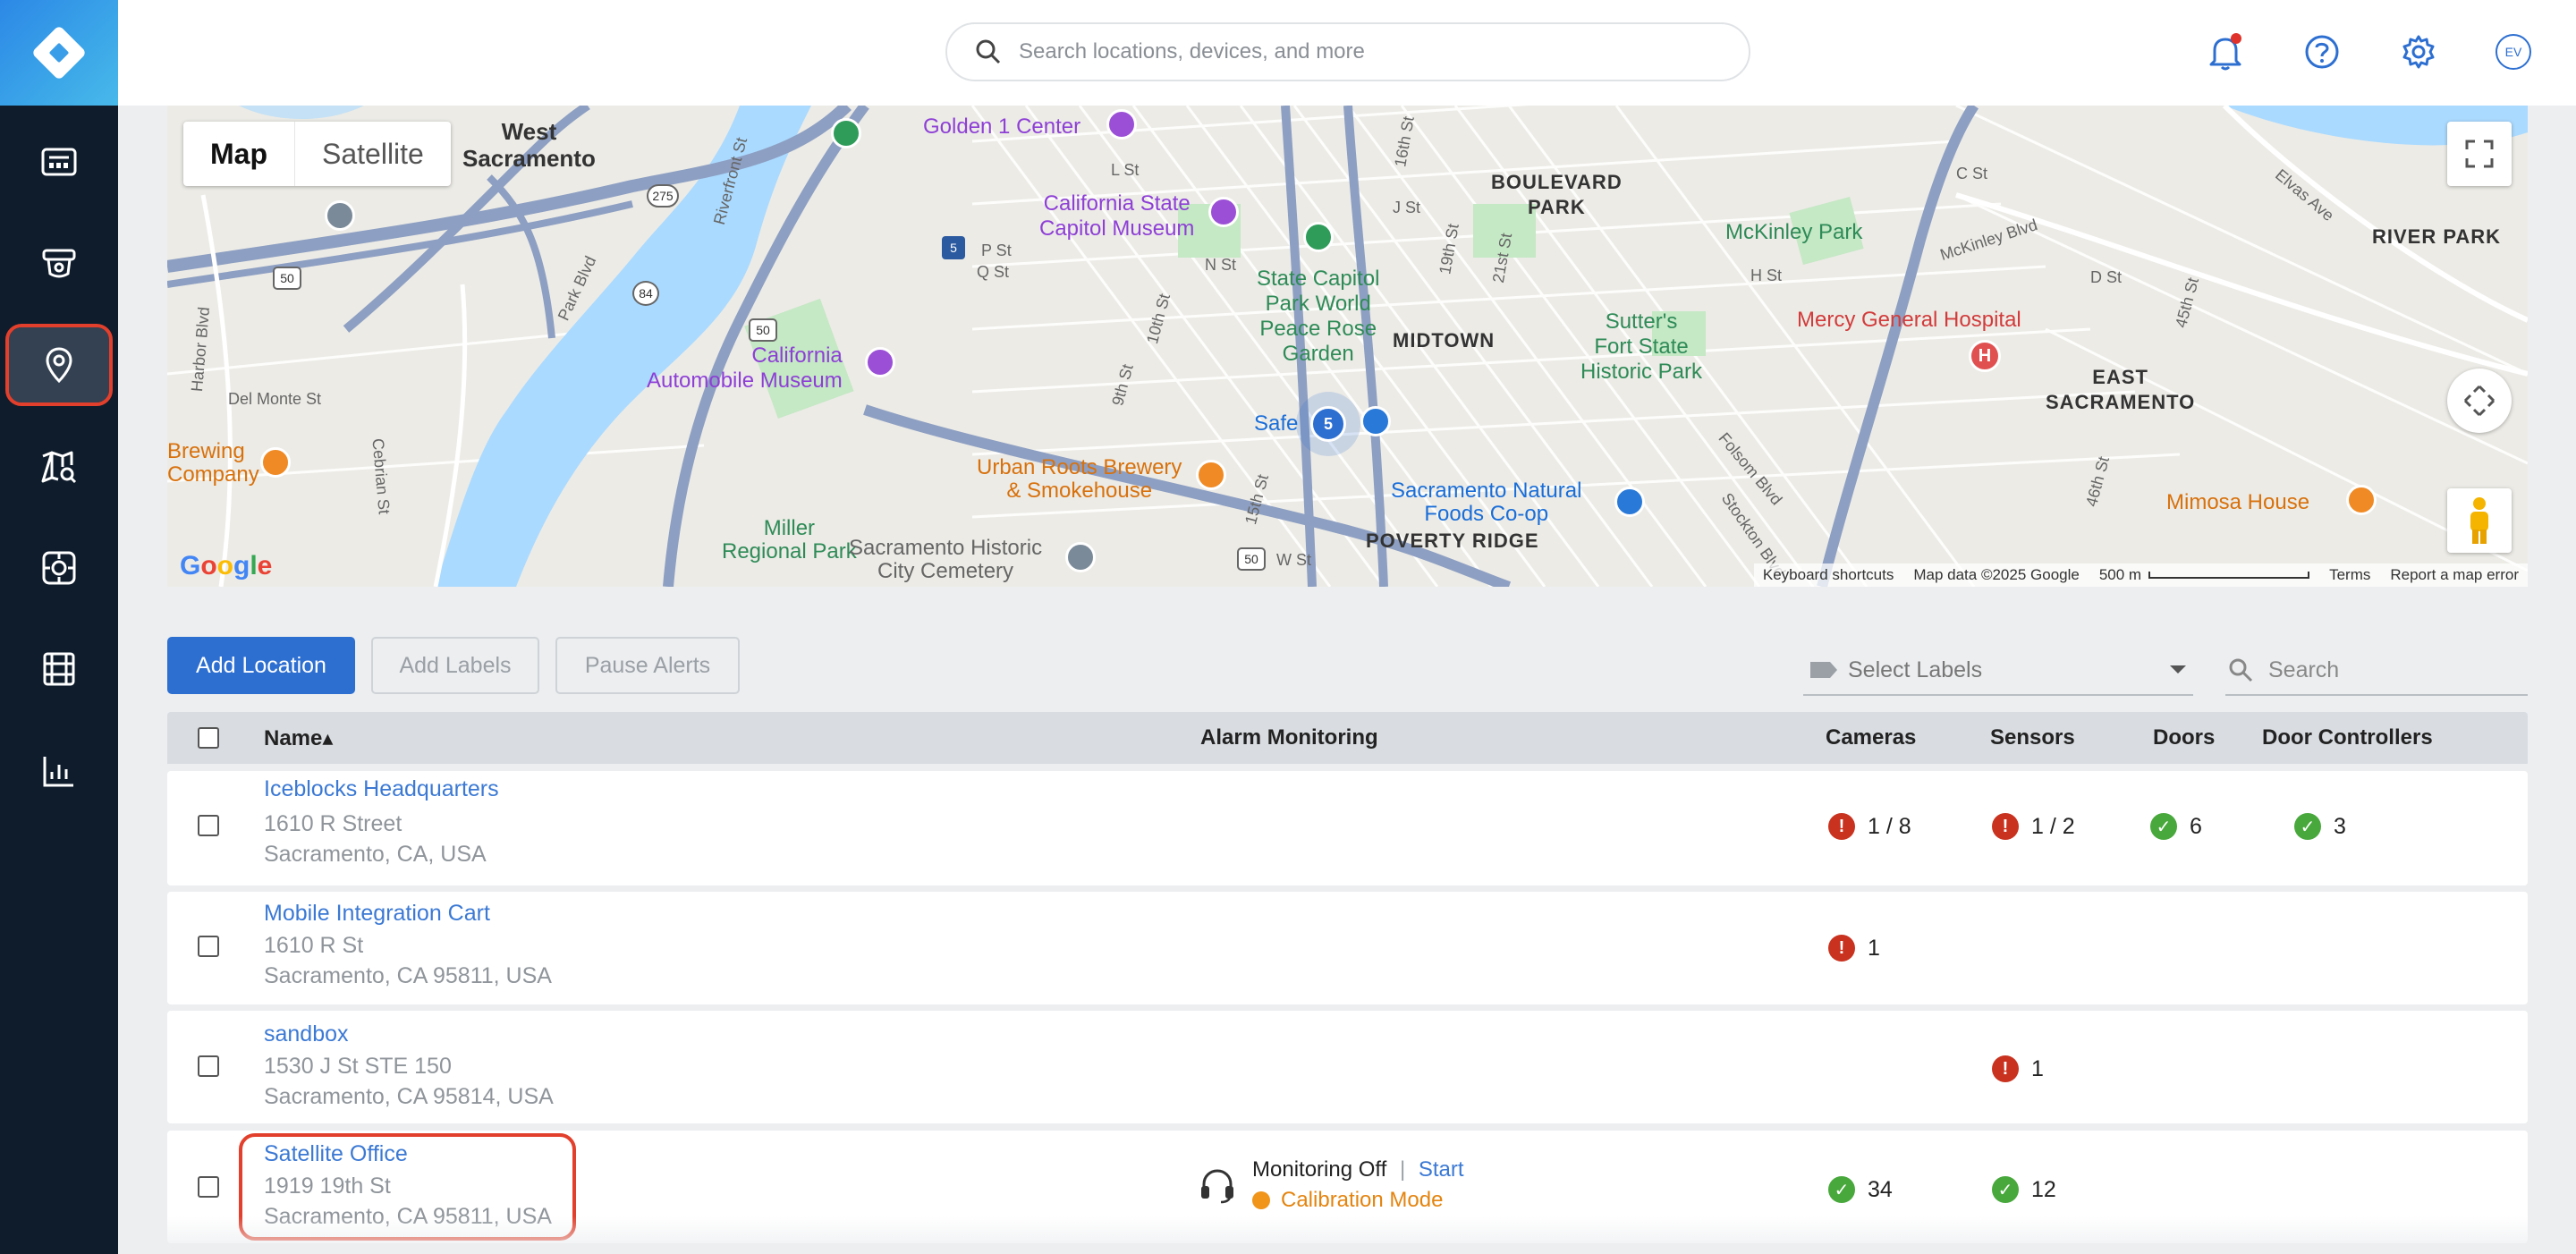  Describe the element at coordinates (2225, 52) in the screenshot. I see `notifications-button` at that location.